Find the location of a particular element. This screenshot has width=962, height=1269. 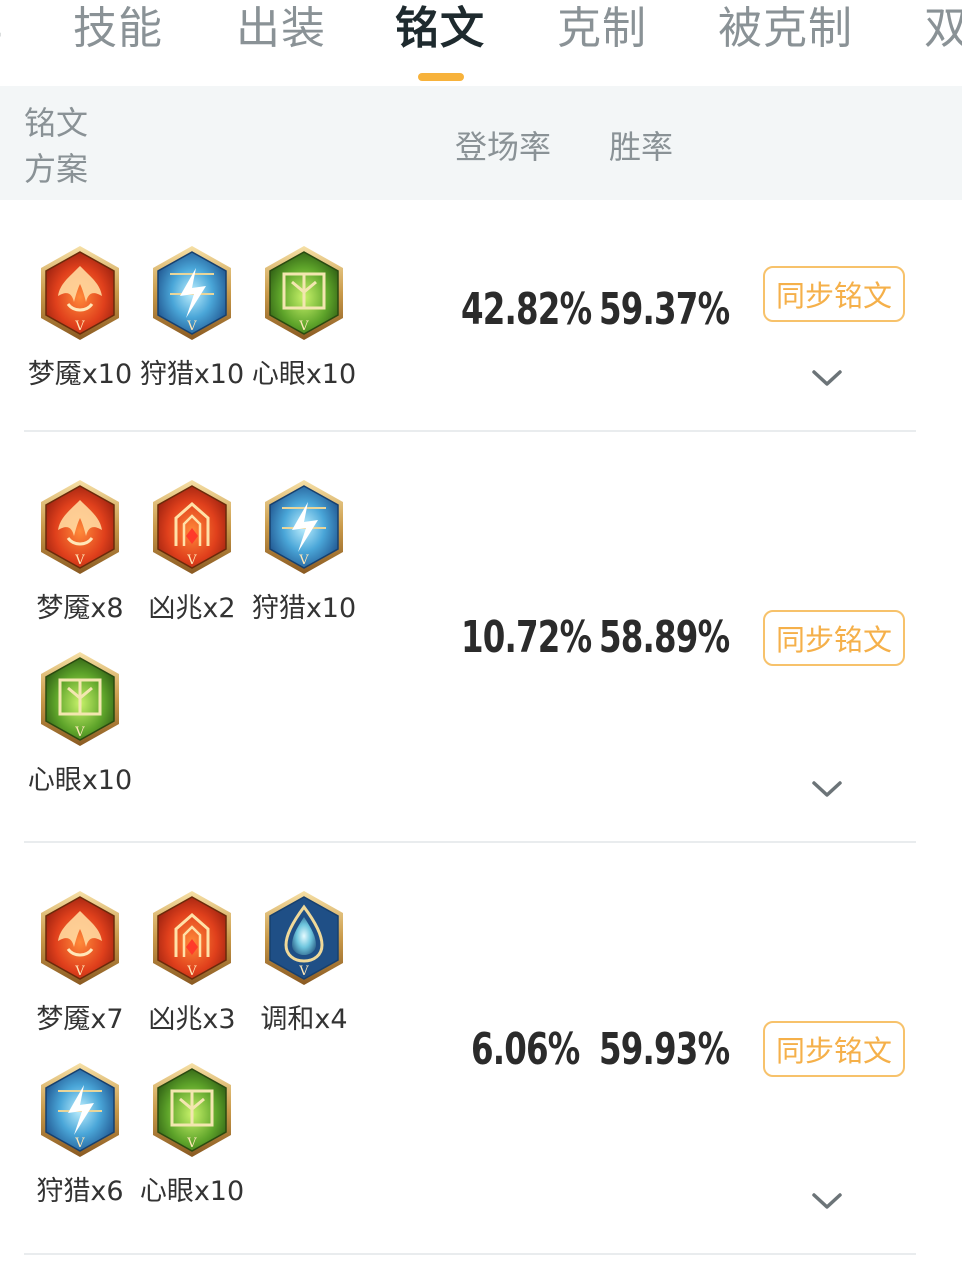

win-rate: 59.37% is located at coordinates (664, 309).